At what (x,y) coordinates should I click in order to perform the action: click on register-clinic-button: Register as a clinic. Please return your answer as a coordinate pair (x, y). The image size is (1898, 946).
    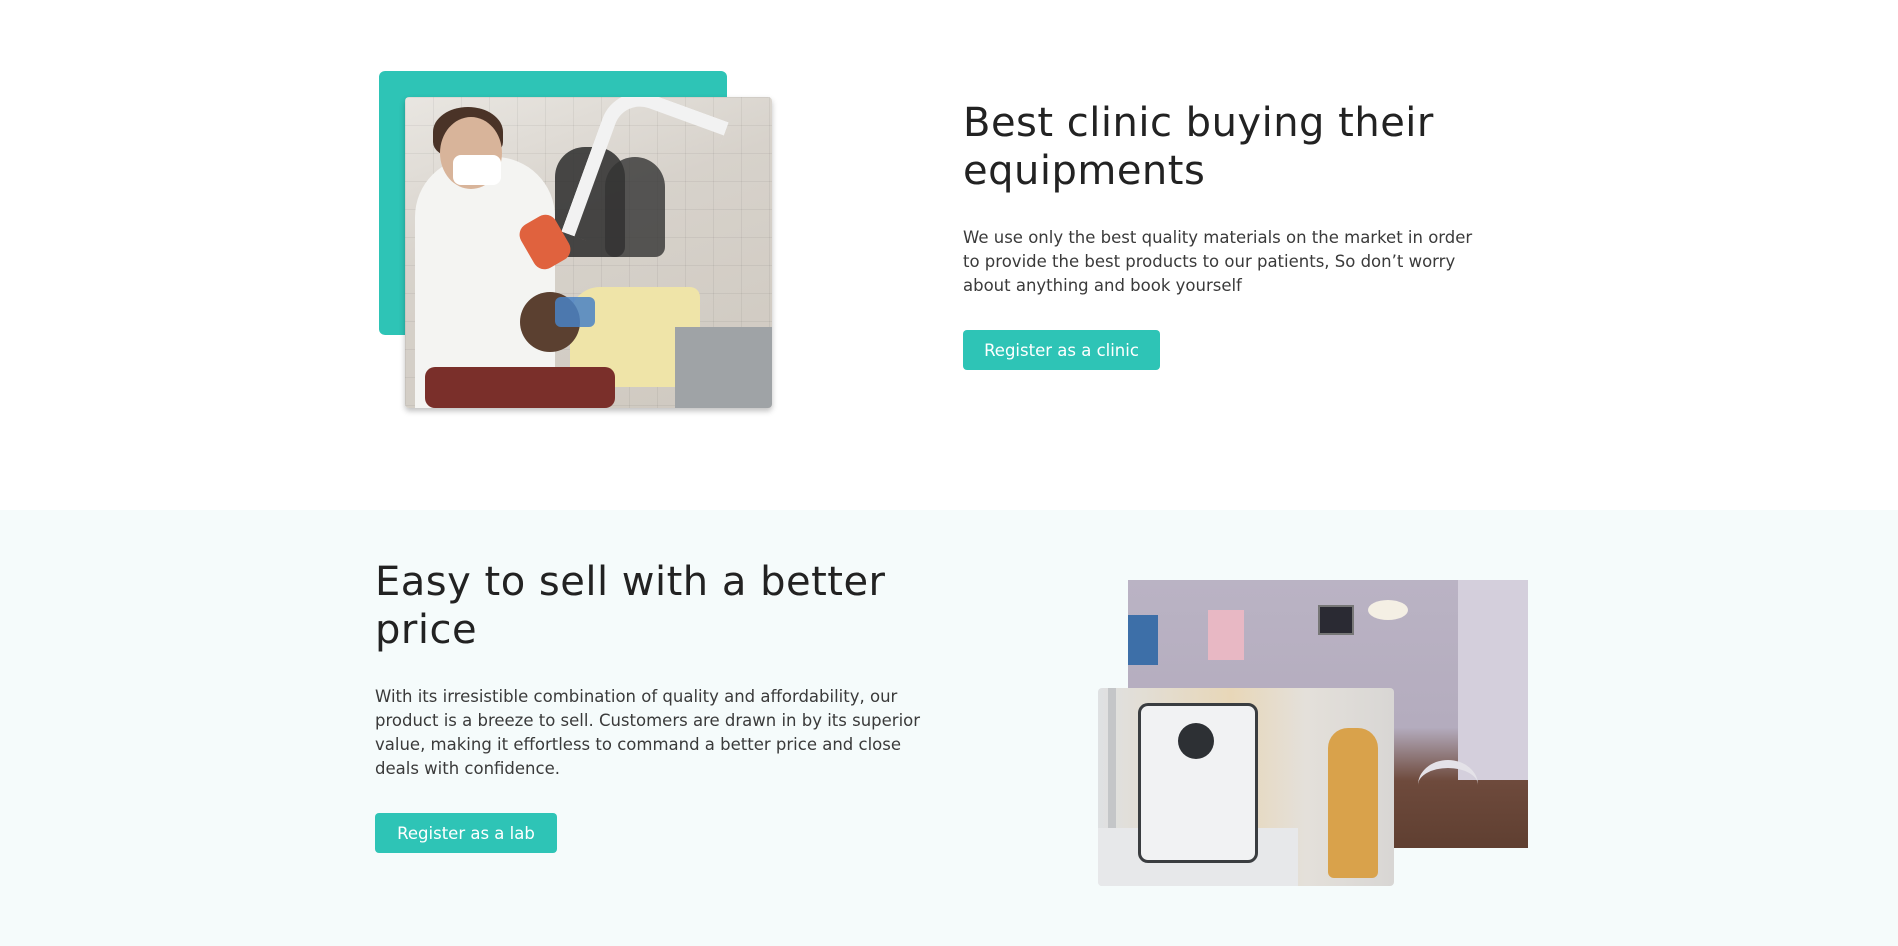
    Looking at the image, I should click on (1061, 350).